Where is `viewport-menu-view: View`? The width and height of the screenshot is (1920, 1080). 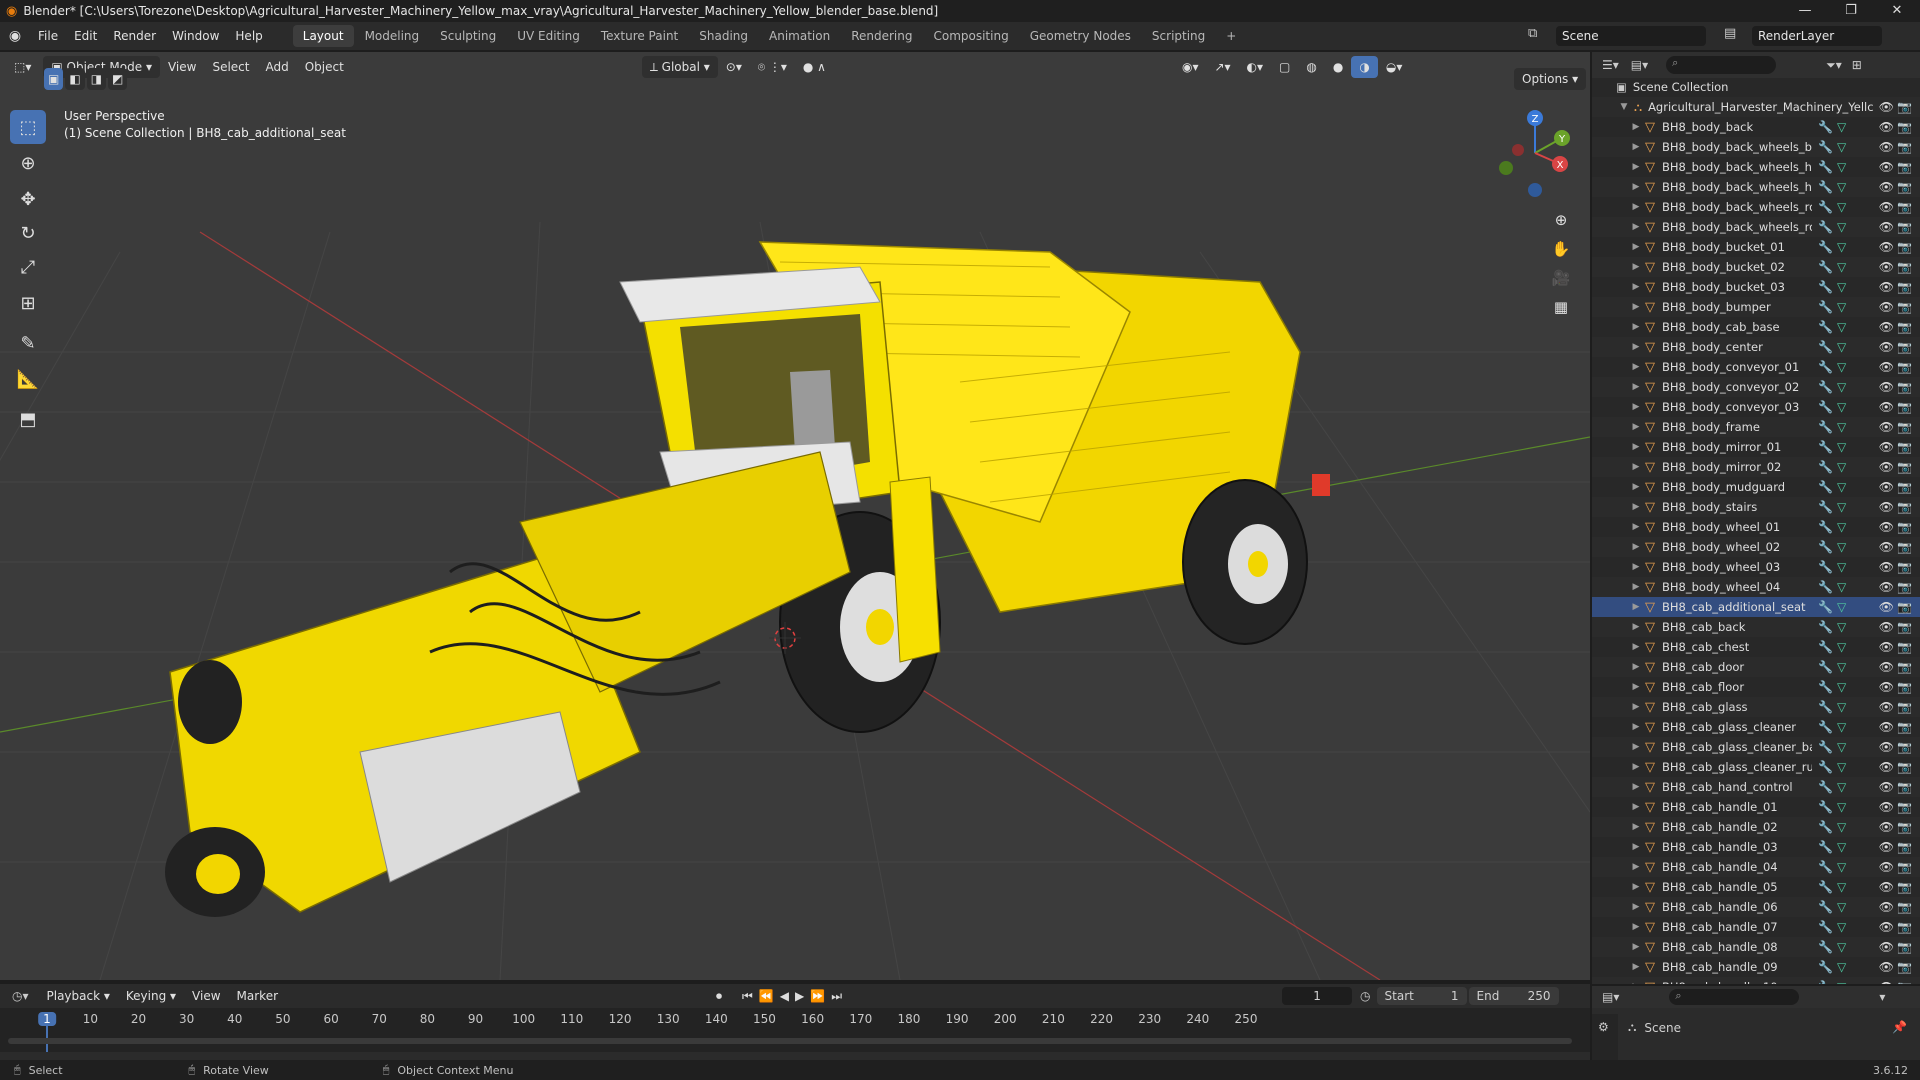
viewport-menu-view: View is located at coordinates (182, 67).